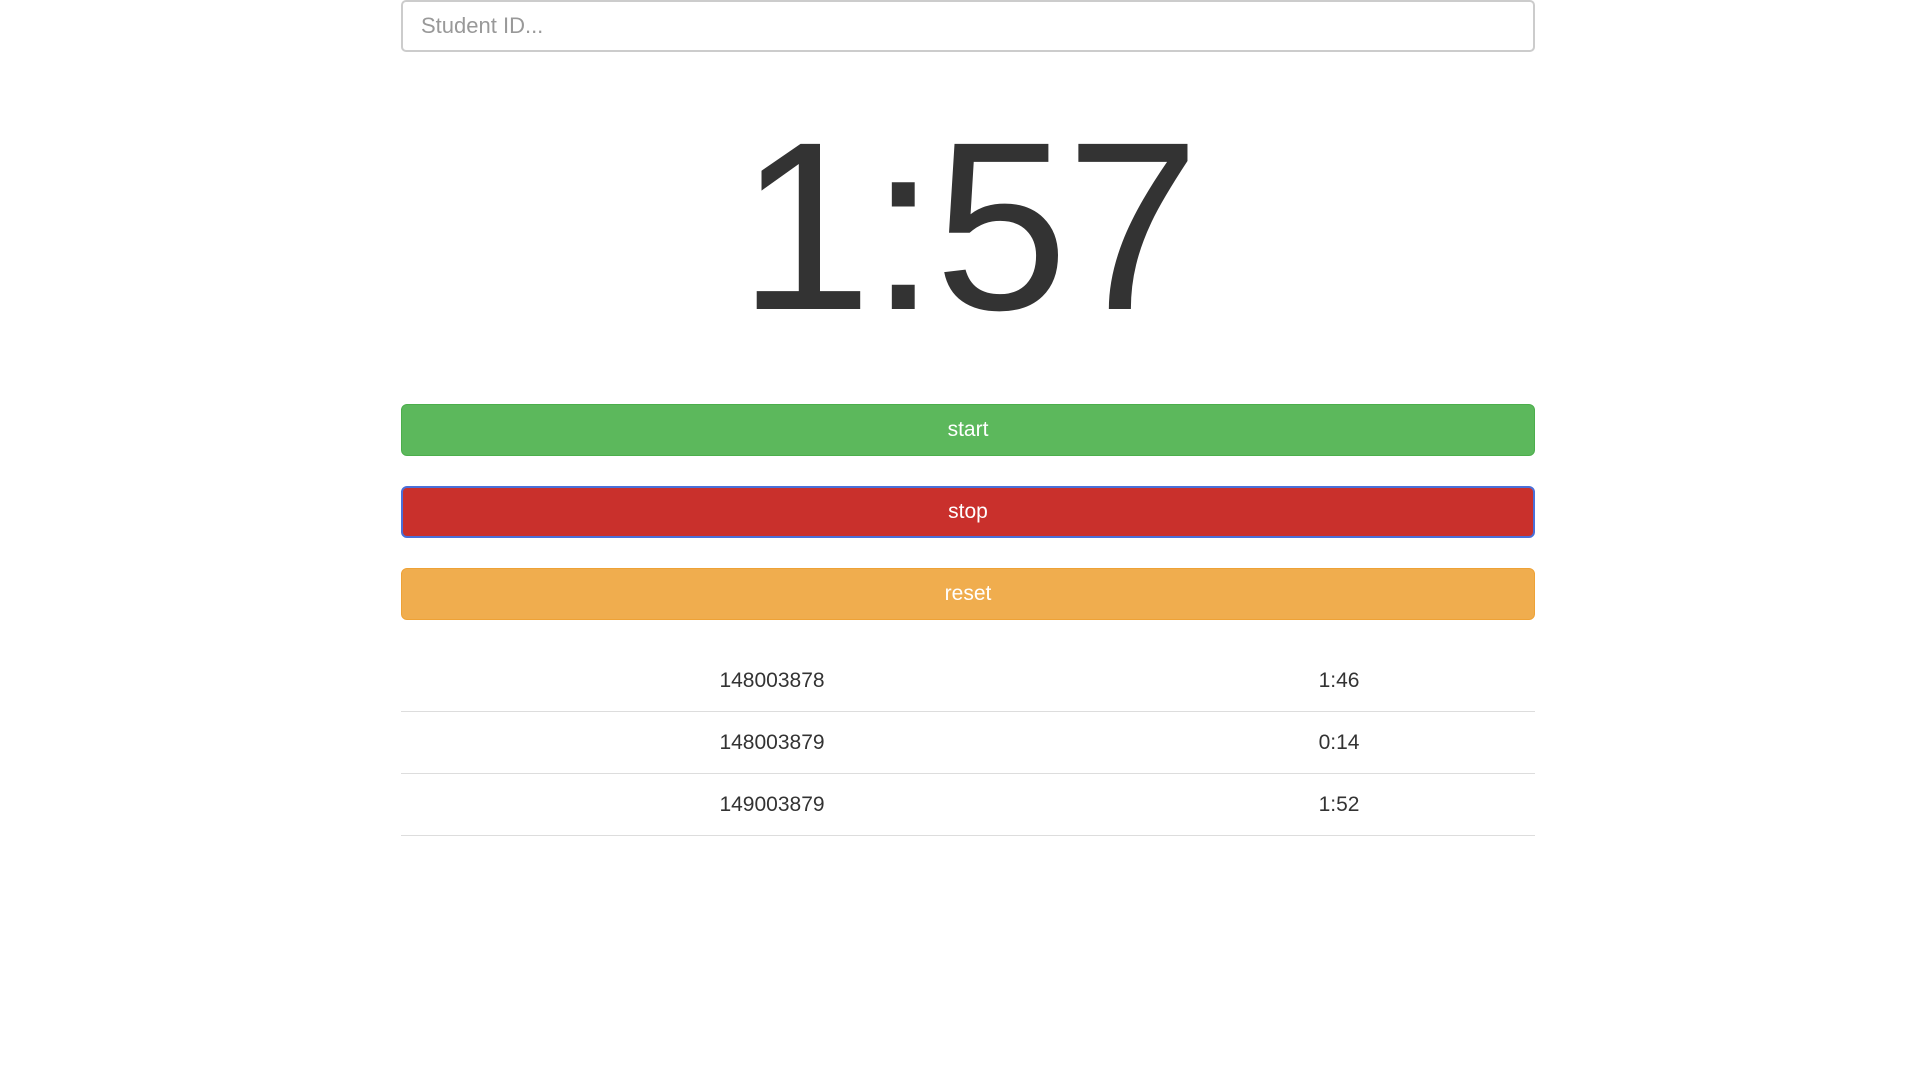 This screenshot has width=1920, height=1080. I want to click on table-row: 148003878 1:46, so click(968, 681).